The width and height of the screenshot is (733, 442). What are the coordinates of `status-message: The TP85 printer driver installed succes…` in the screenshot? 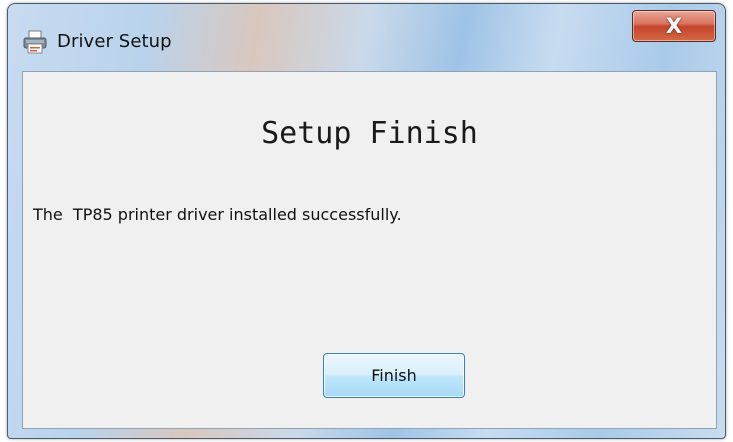 It's located at (217, 214).